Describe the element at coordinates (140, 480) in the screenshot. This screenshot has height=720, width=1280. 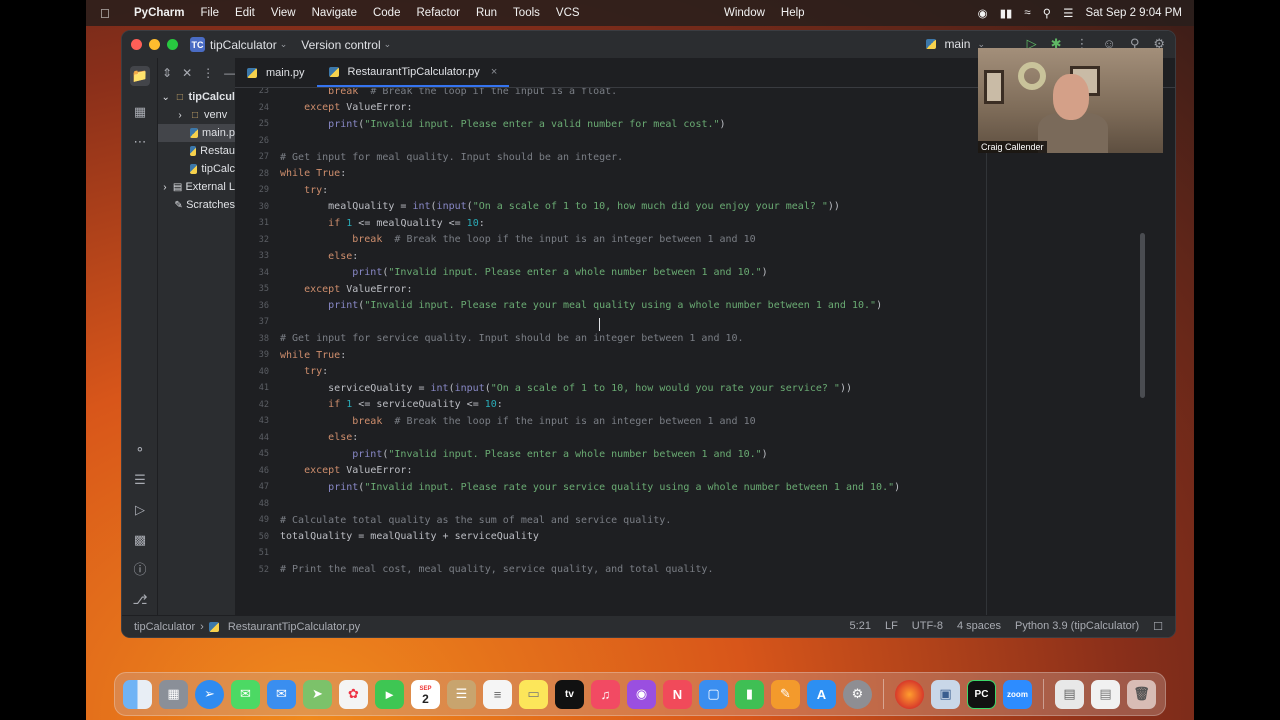
I see `layers-icon: ☰` at that location.